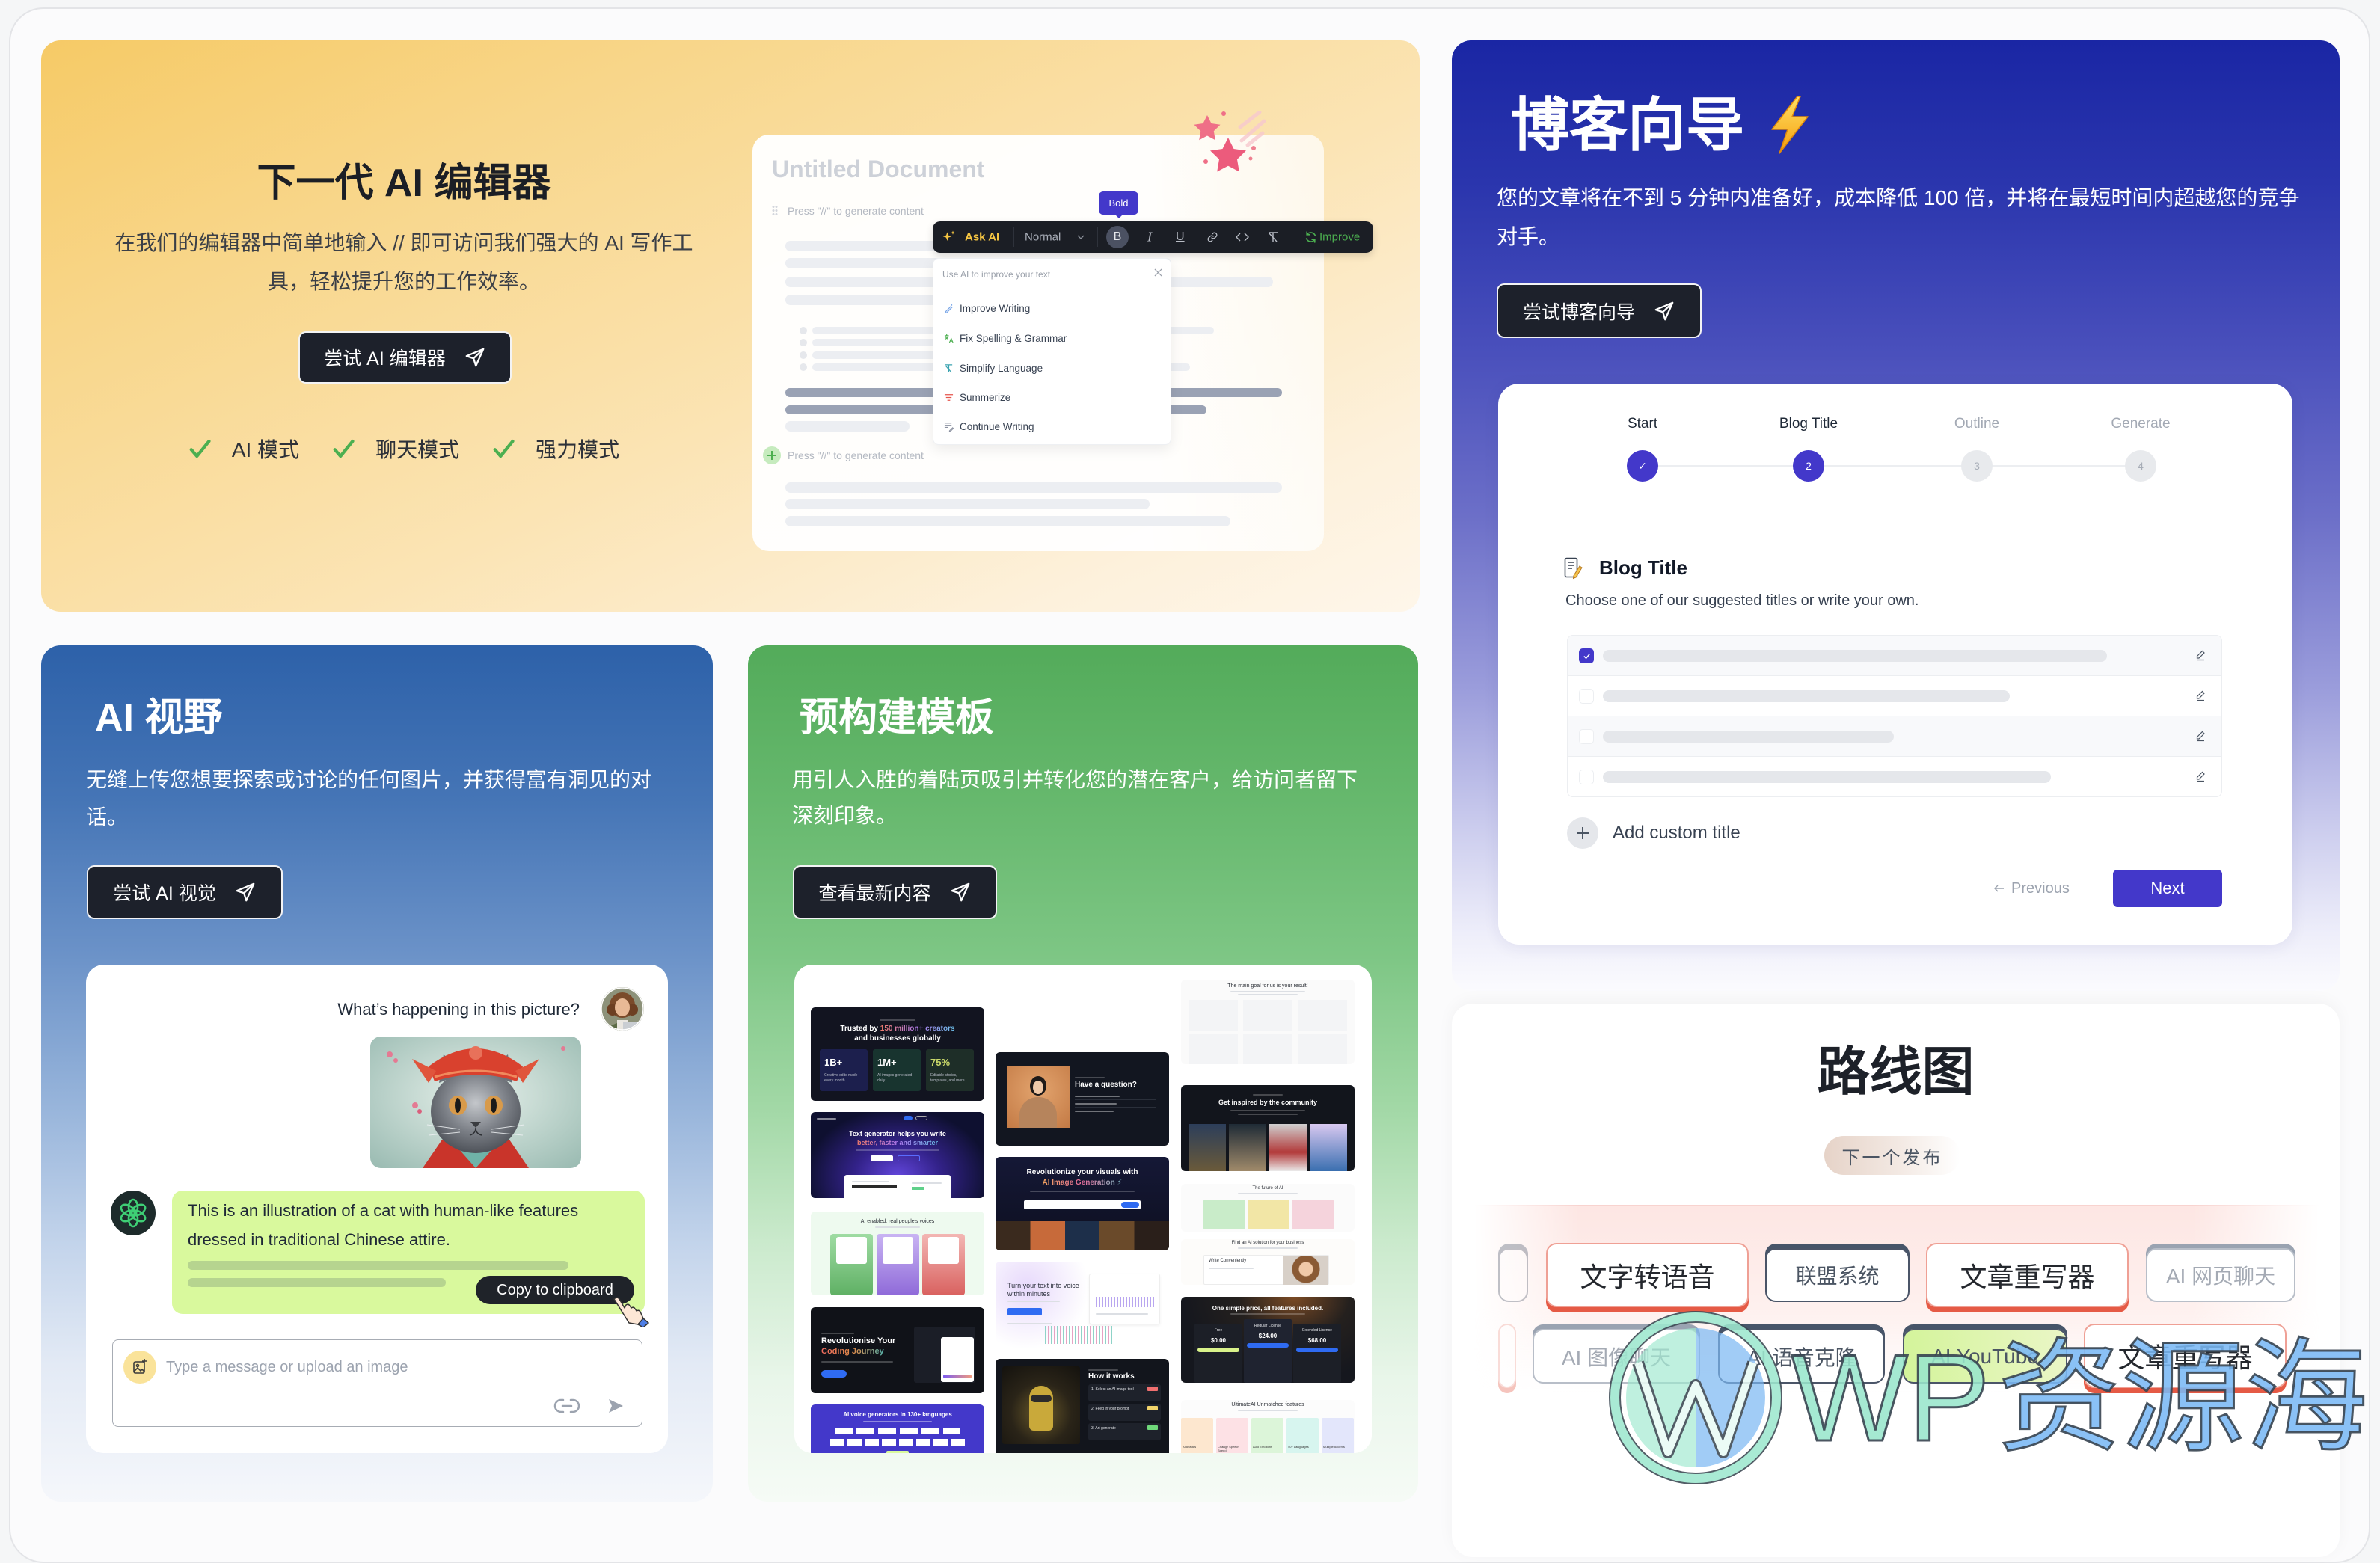 This screenshot has width=2380, height=1563. I want to click on template-preview-main-goal: The main goal for us is your result!, so click(1268, 1022).